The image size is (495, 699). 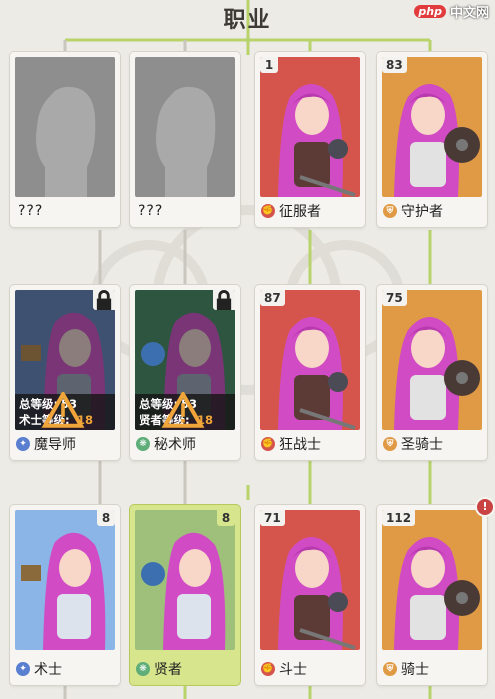 What do you see at coordinates (300, 445) in the screenshot?
I see `class-name: 狂战士` at bounding box center [300, 445].